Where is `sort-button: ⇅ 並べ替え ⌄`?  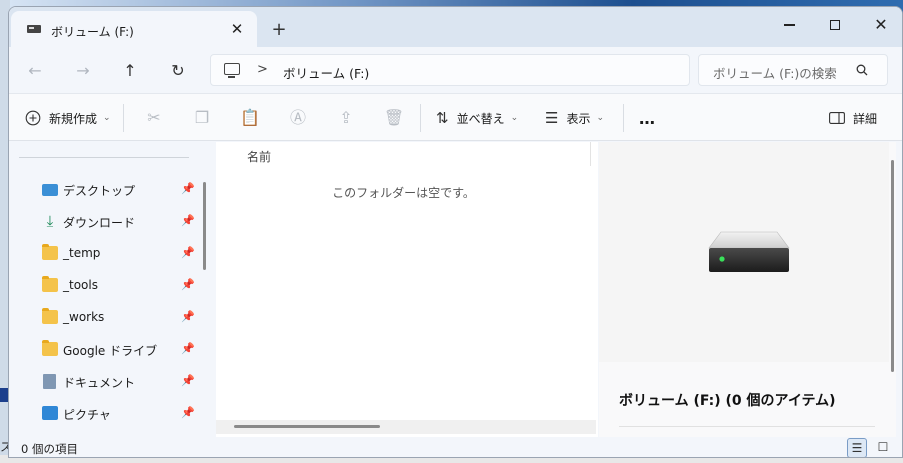 sort-button: ⇅ 並べ替え ⌄ is located at coordinates (477, 118).